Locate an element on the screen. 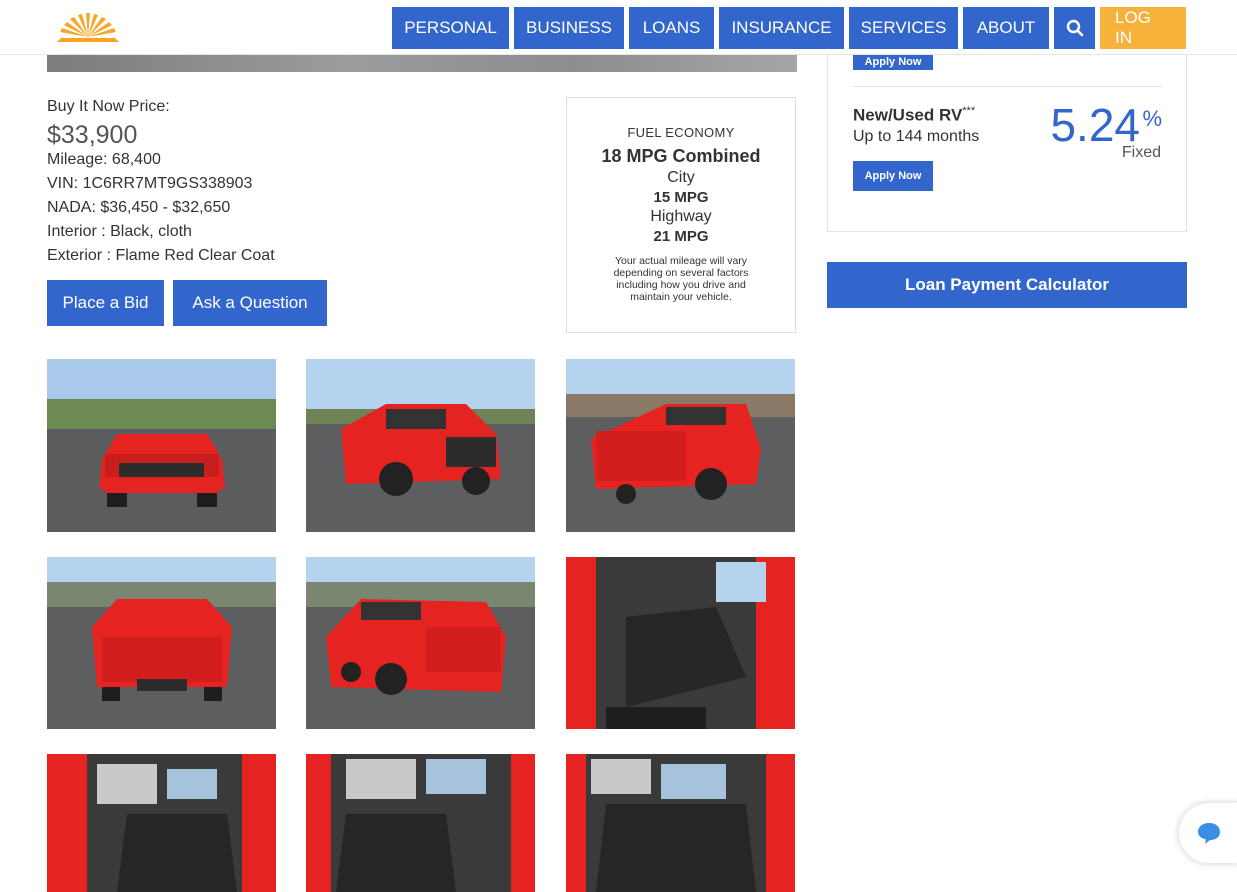 The height and width of the screenshot is (892, 1237). apply-now-button-top: Apply Now is located at coordinates (893, 62).